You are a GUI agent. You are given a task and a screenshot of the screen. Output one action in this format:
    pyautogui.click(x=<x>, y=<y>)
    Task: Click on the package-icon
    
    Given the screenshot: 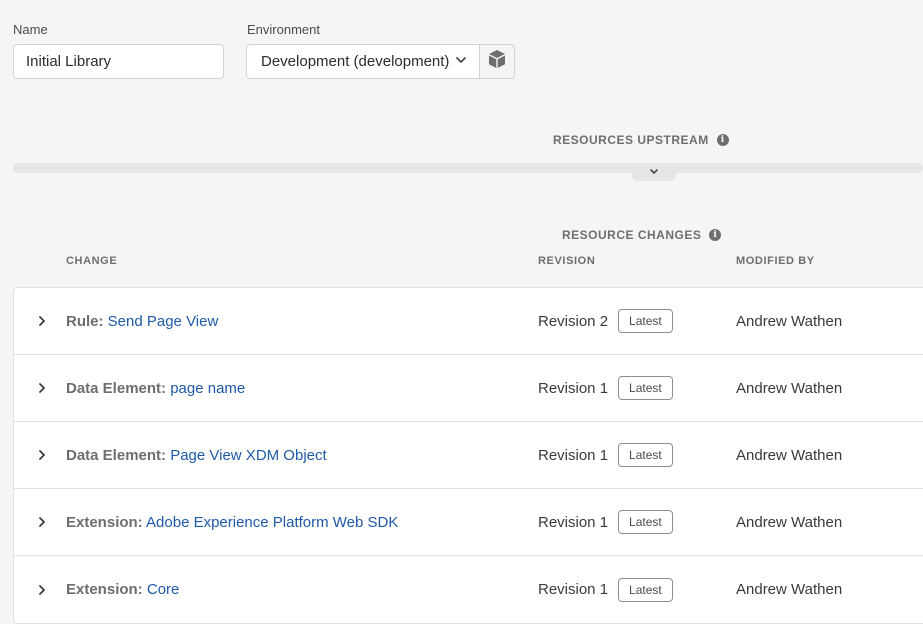 What is the action you would take?
    pyautogui.click(x=497, y=61)
    